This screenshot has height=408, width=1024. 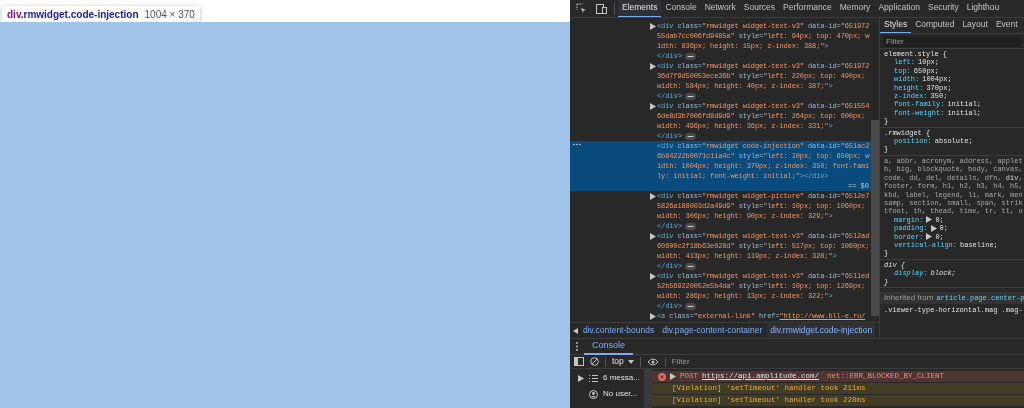 What do you see at coordinates (975, 25) in the screenshot?
I see `styles-tab: Layout` at bounding box center [975, 25].